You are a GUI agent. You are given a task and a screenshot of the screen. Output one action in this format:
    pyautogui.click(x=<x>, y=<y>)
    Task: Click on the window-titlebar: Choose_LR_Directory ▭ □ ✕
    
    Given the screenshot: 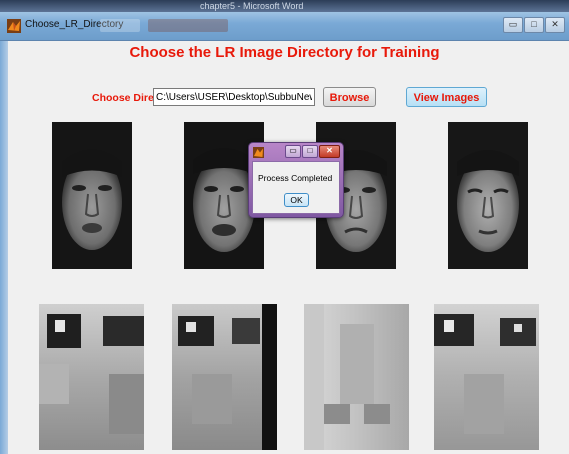 What is the action you would take?
    pyautogui.click(x=284, y=26)
    